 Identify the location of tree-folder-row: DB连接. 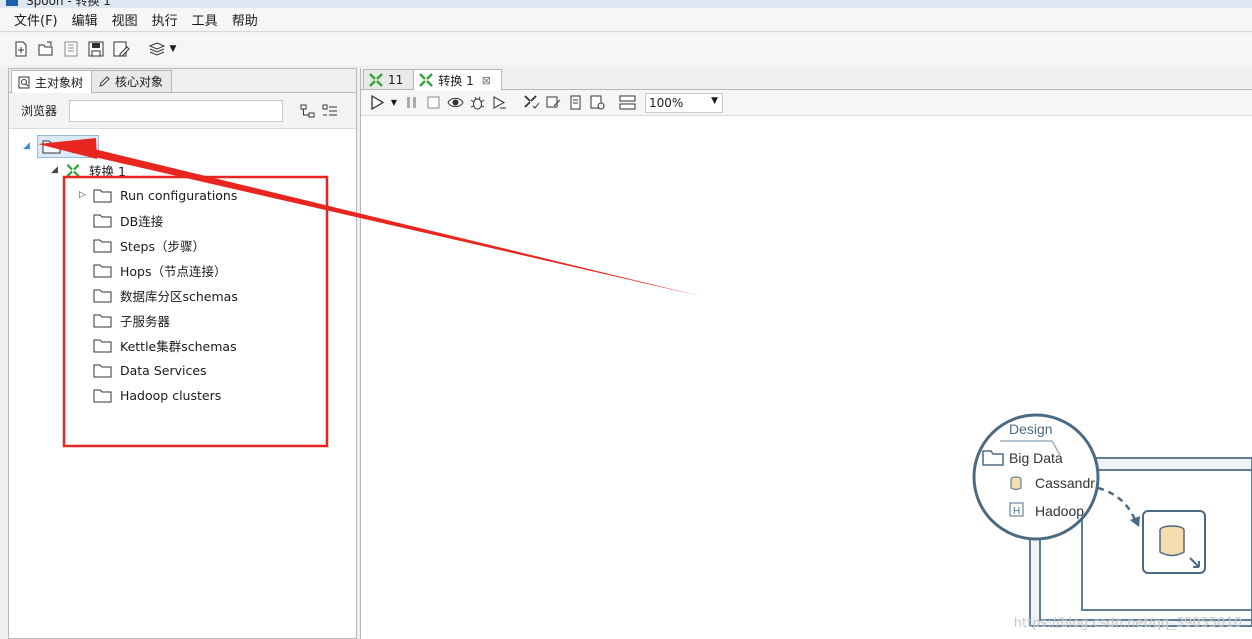
(128, 220).